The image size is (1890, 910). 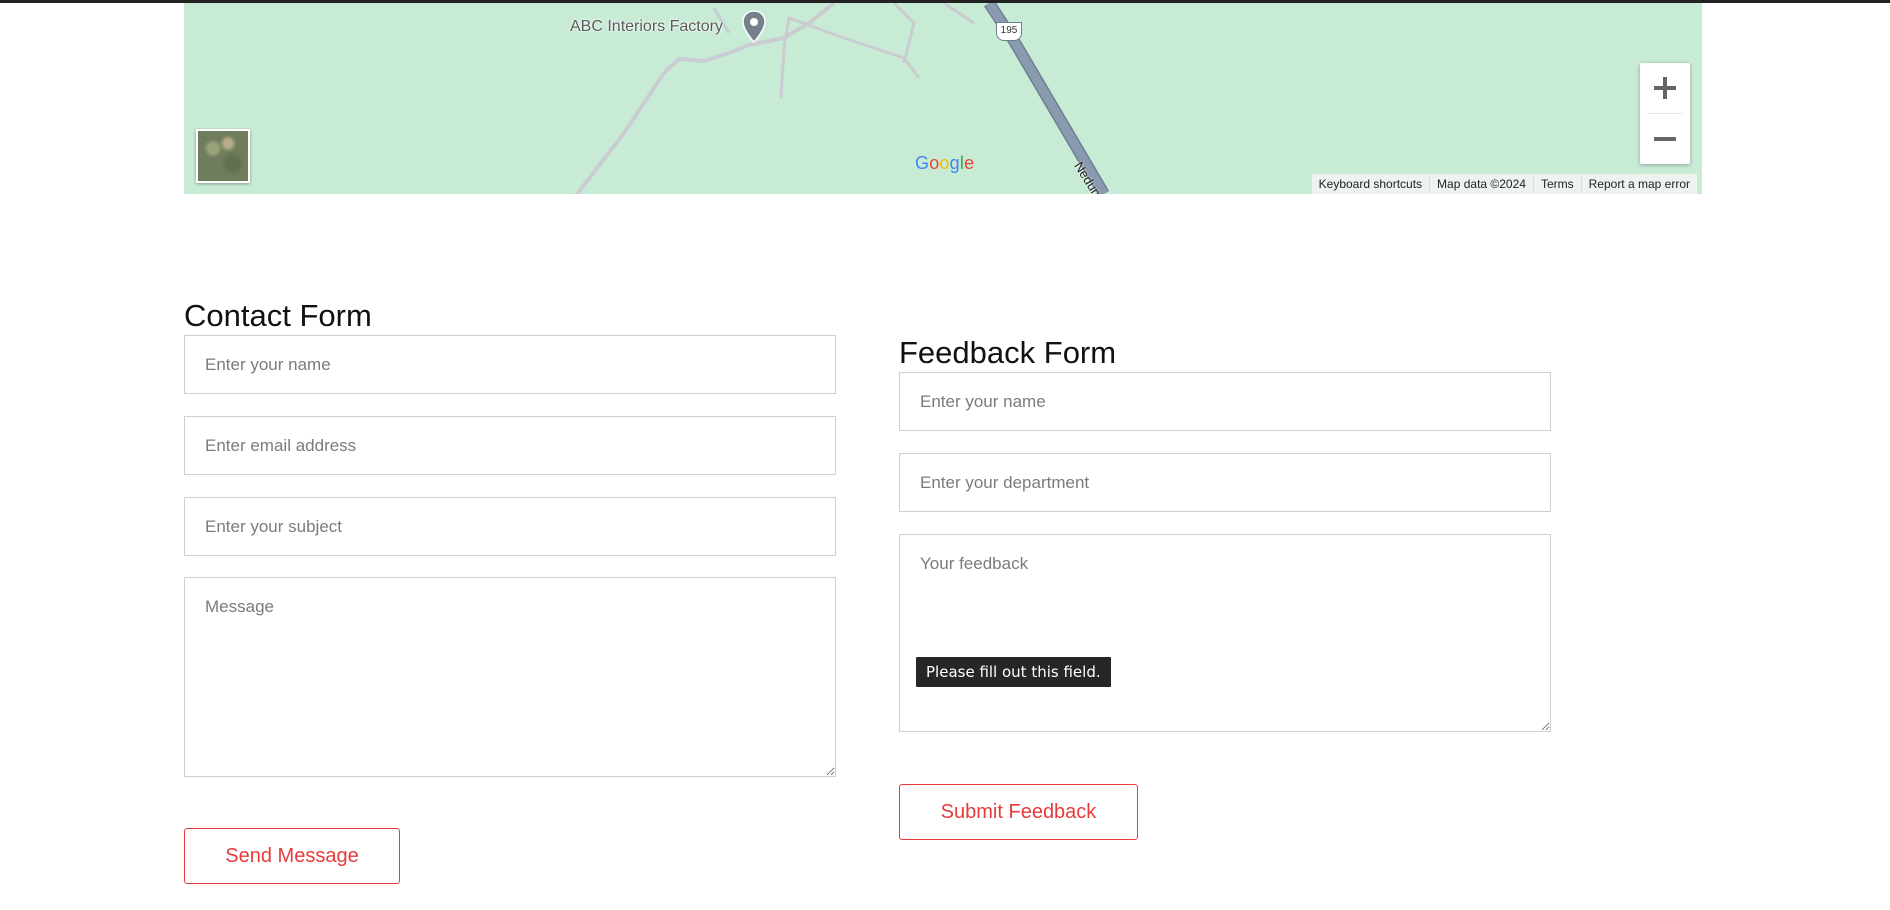 I want to click on map-place-label: ABC Interiors Factory, so click(x=646, y=27).